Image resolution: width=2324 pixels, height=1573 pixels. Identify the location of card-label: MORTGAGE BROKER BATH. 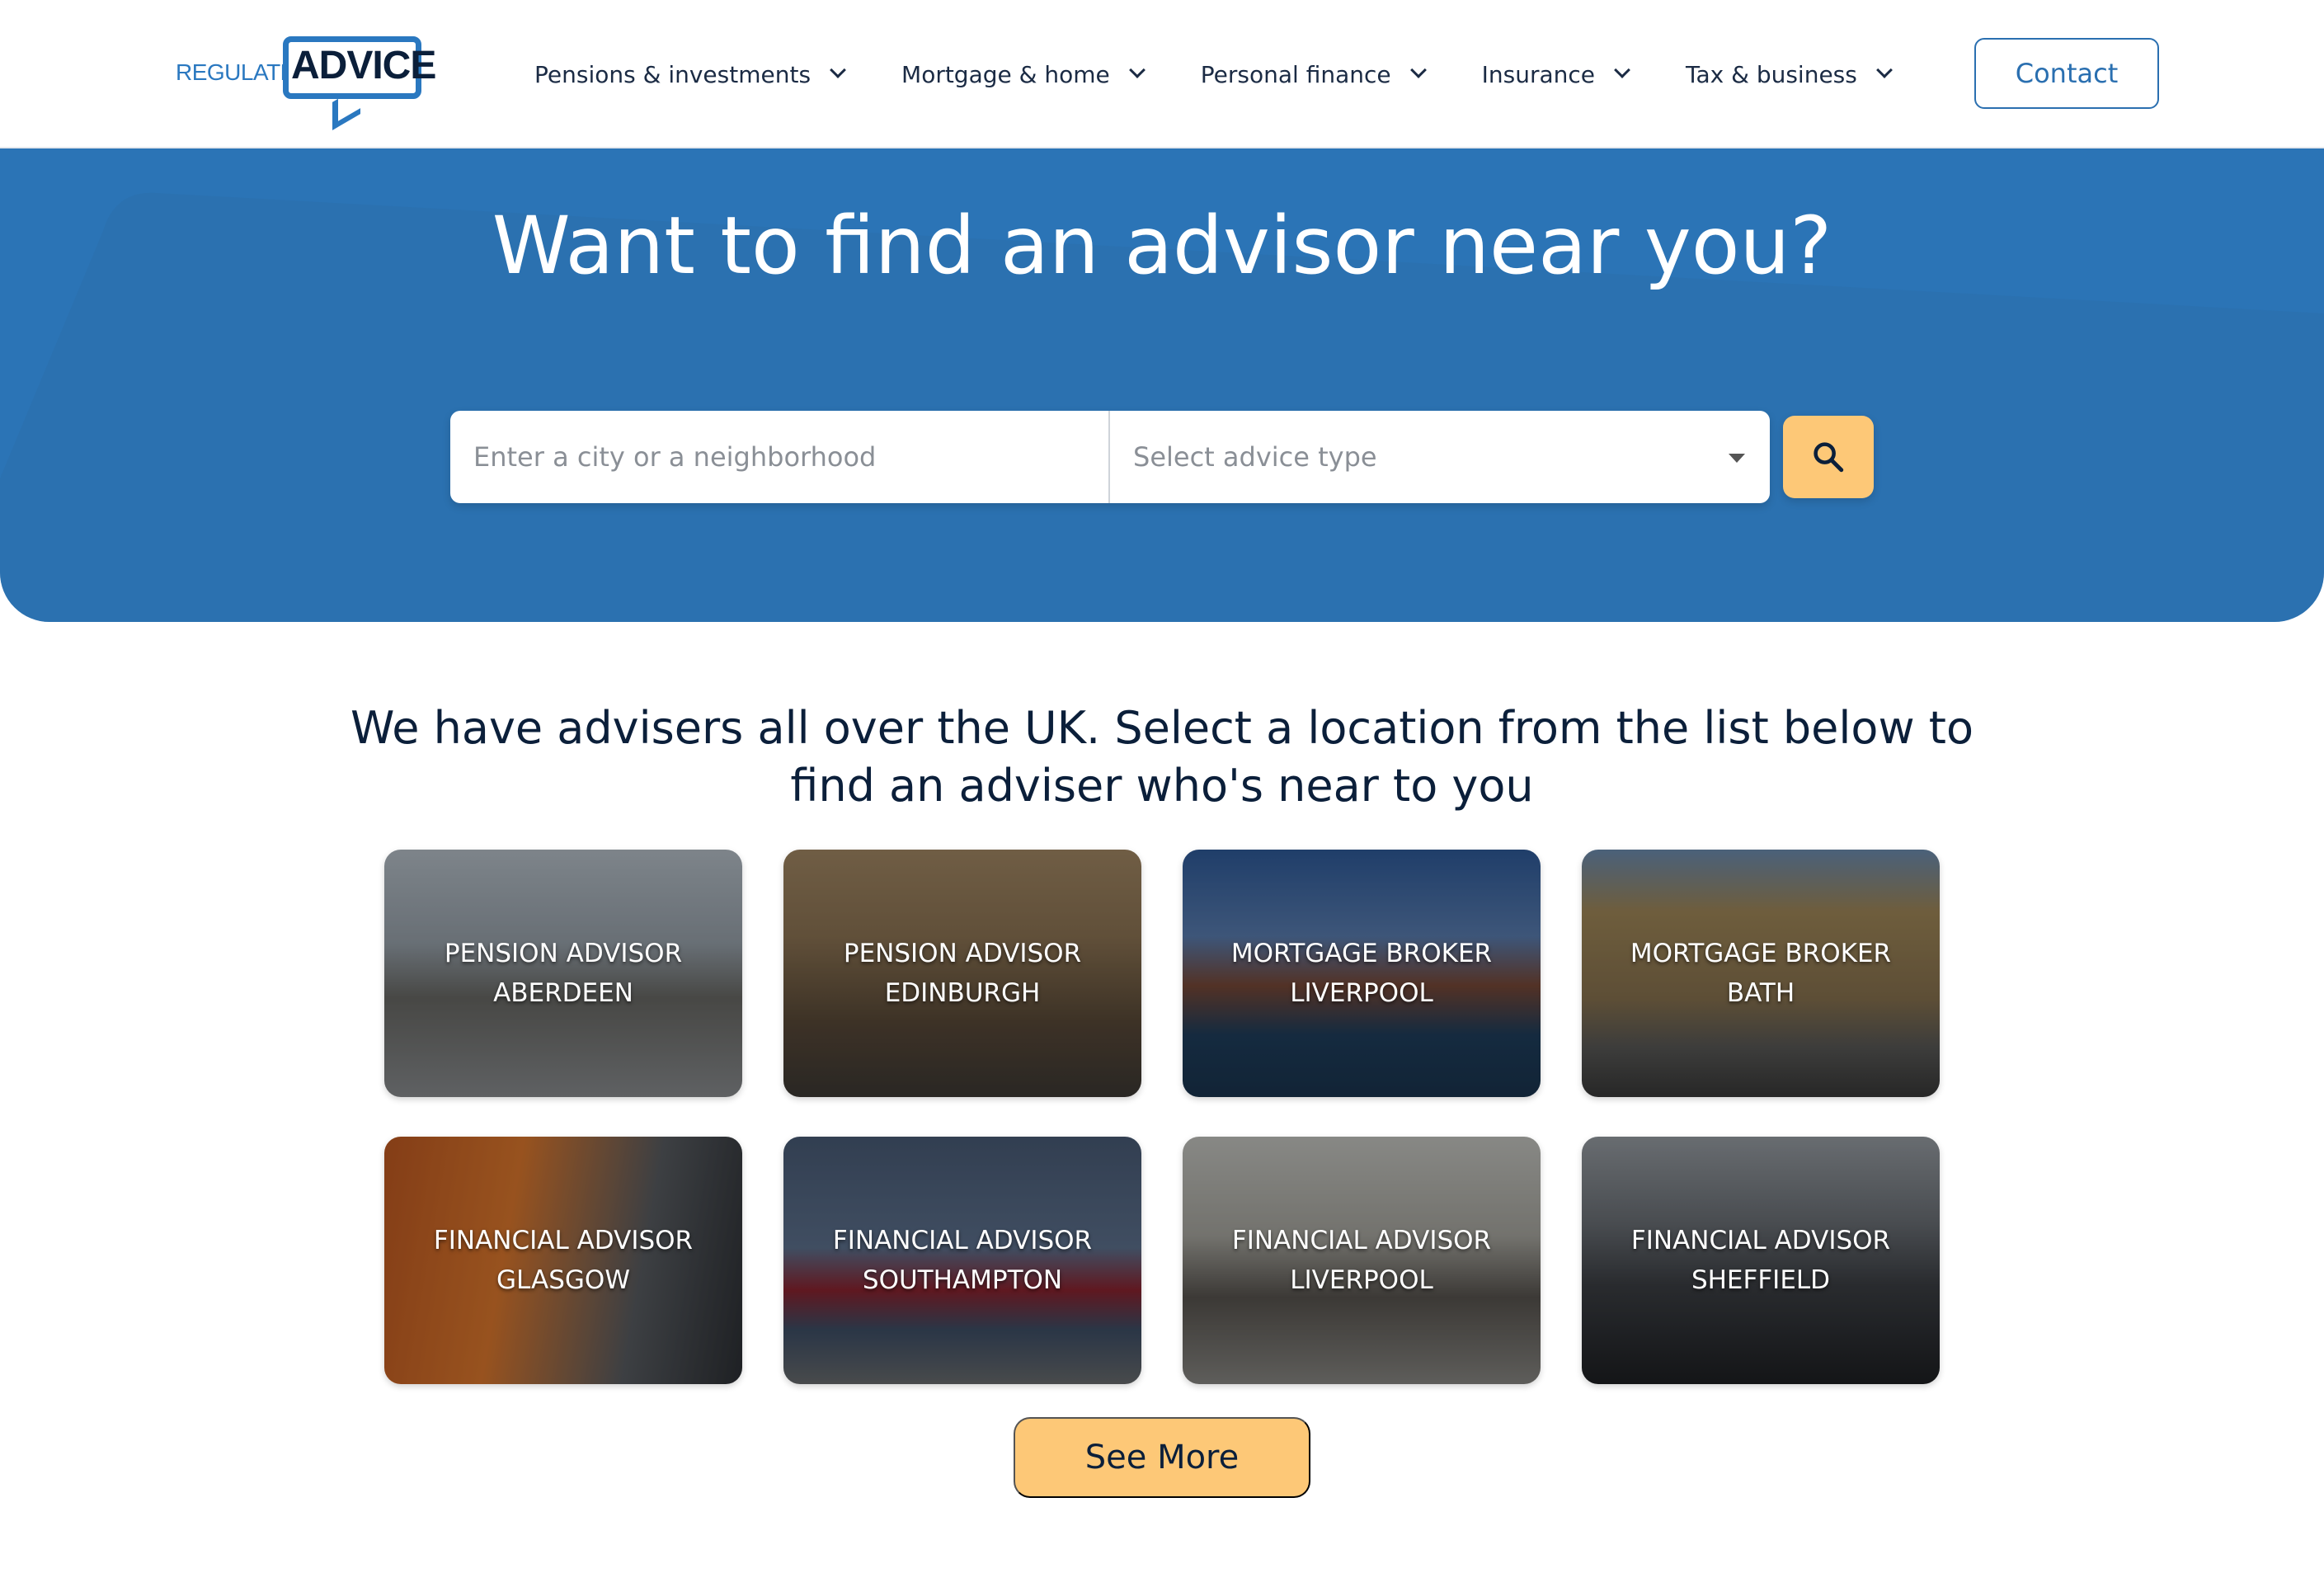
(1761, 974).